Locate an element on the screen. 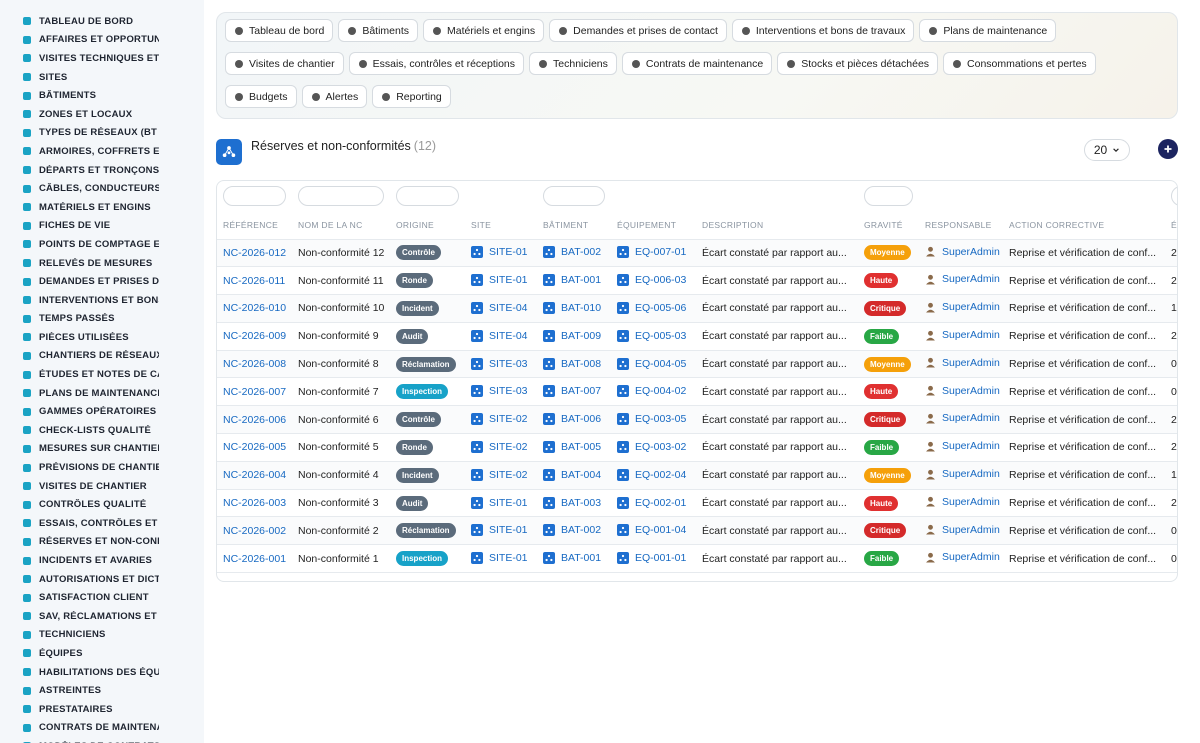  equipment-link: EQ-007-01 is located at coordinates (660, 252).